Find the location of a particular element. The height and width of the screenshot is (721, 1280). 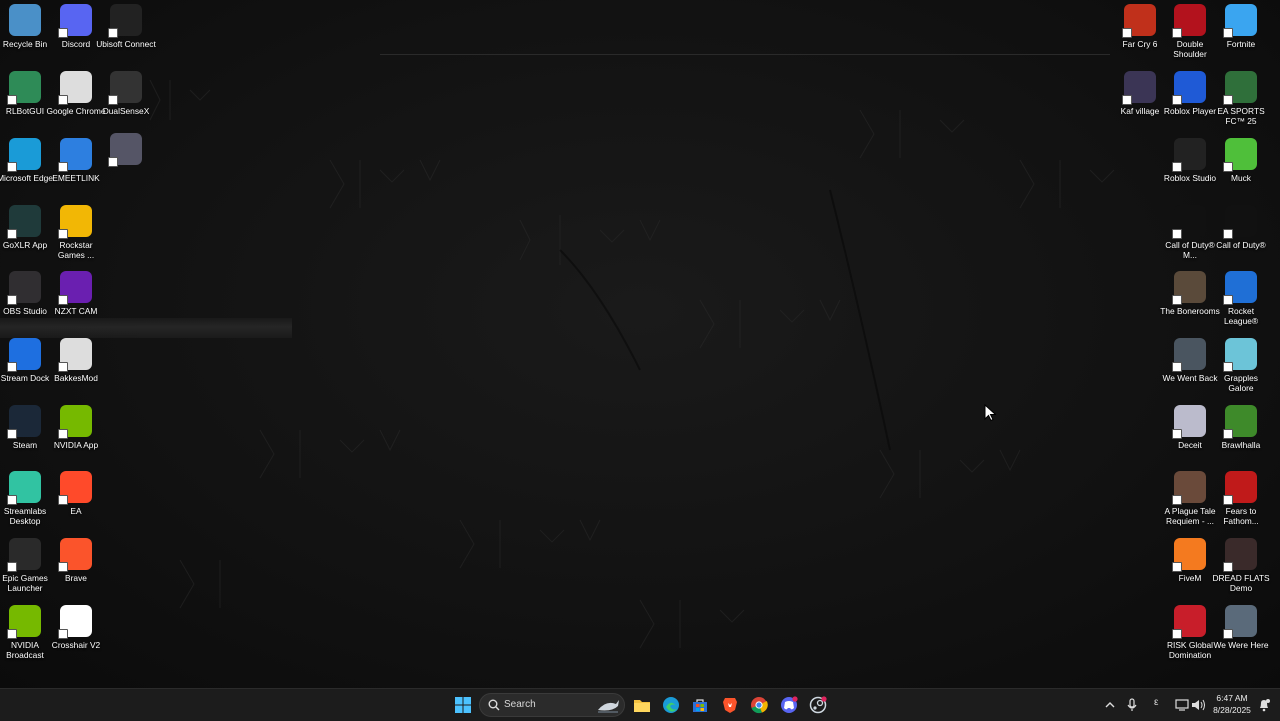

desktop-shortcut-risk: RISK Global Domination is located at coordinates (1190, 634).